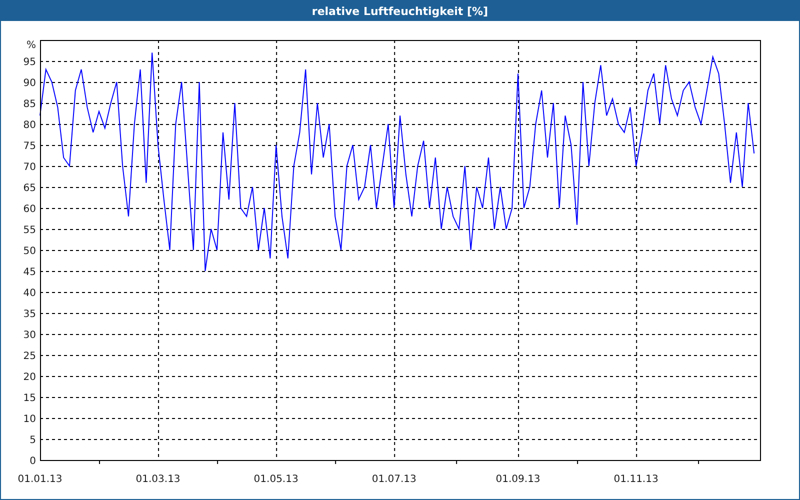 The width and height of the screenshot is (800, 500). I want to click on y-tick-label: 90, so click(29, 83).